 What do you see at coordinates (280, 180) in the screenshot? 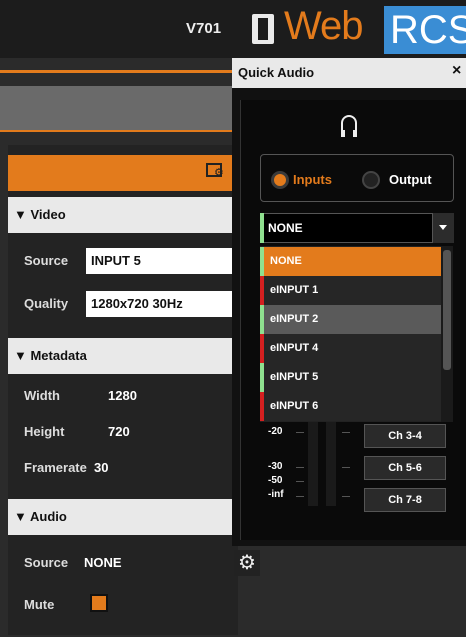
I see `inputs-radio` at bounding box center [280, 180].